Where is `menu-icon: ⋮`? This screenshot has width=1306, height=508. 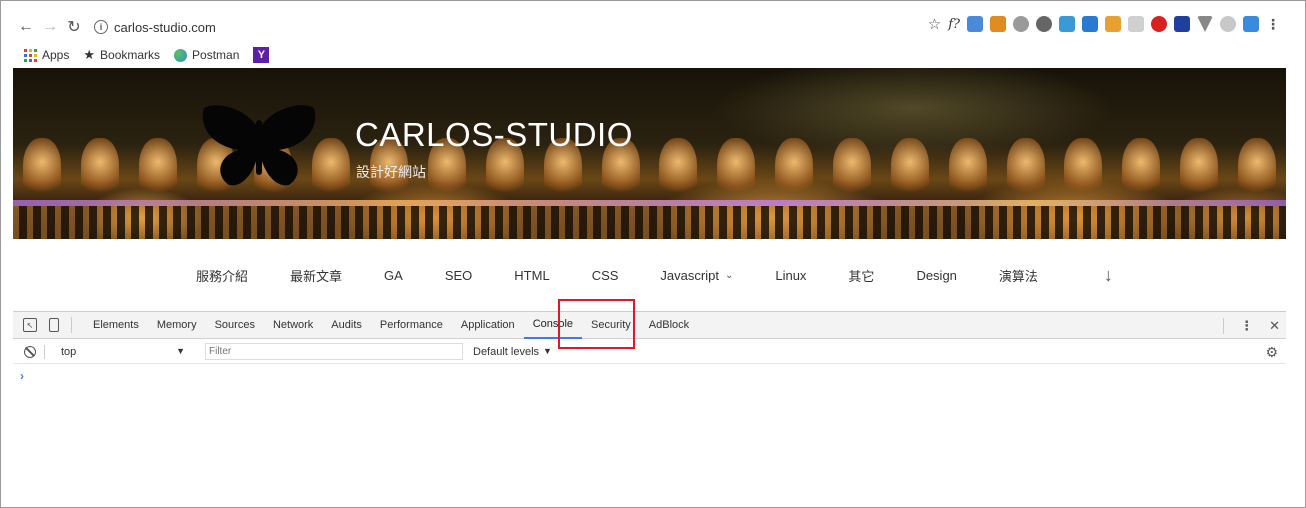
menu-icon: ⋮ is located at coordinates (1273, 24).